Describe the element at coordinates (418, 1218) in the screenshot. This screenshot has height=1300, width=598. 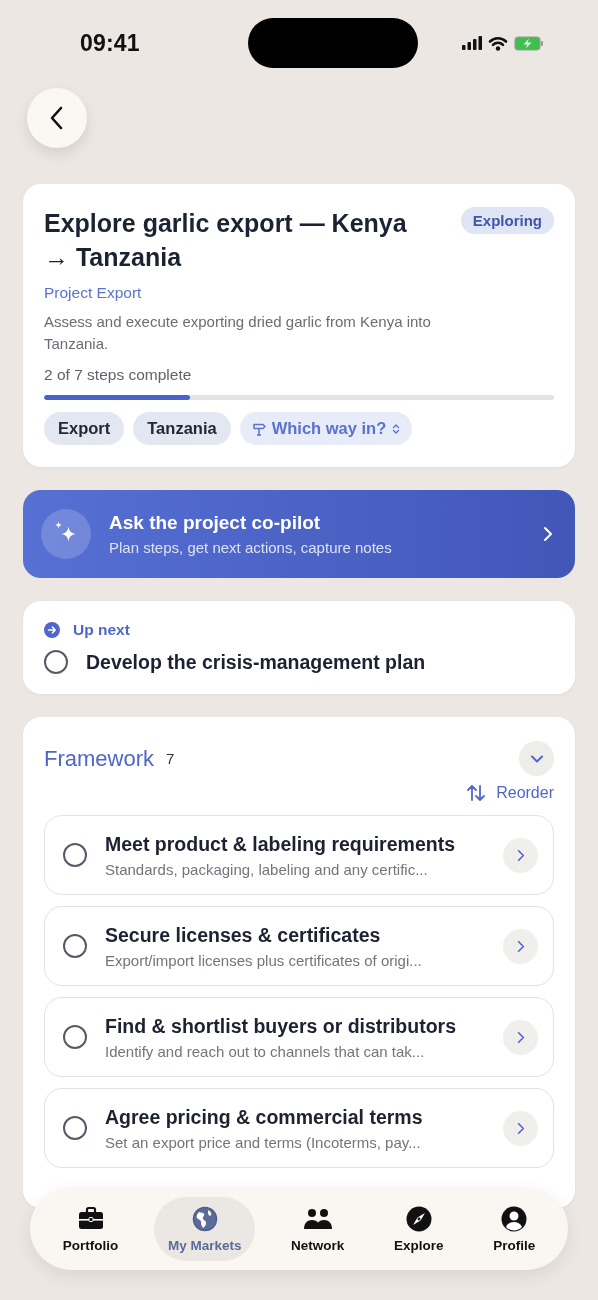
I see `compass-icon` at that location.